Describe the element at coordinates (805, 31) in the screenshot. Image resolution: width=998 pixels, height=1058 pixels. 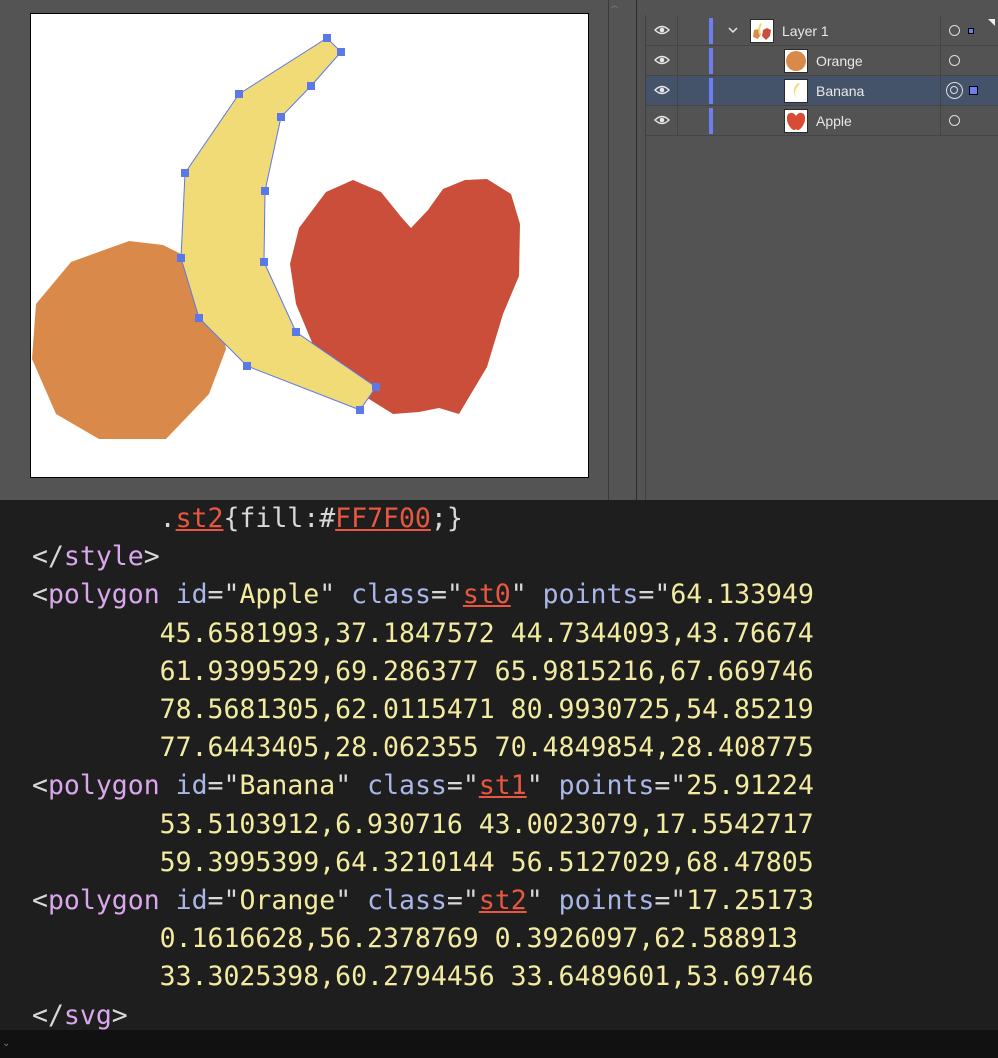
I see `layer-1-label: Layer 1` at that location.